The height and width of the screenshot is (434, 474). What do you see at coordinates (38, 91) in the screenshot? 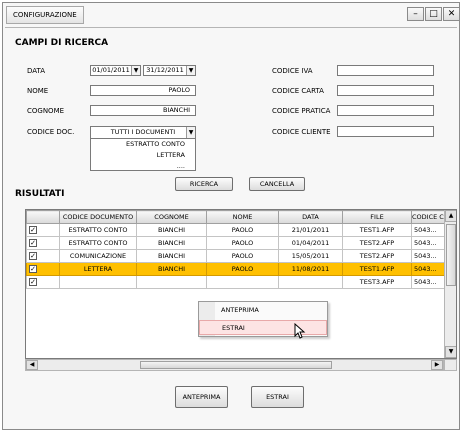
I see `nome-label: NOME` at bounding box center [38, 91].